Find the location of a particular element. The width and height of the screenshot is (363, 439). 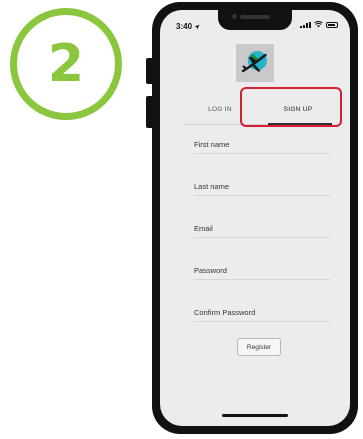

step-badge: 2 is located at coordinates (66, 64).